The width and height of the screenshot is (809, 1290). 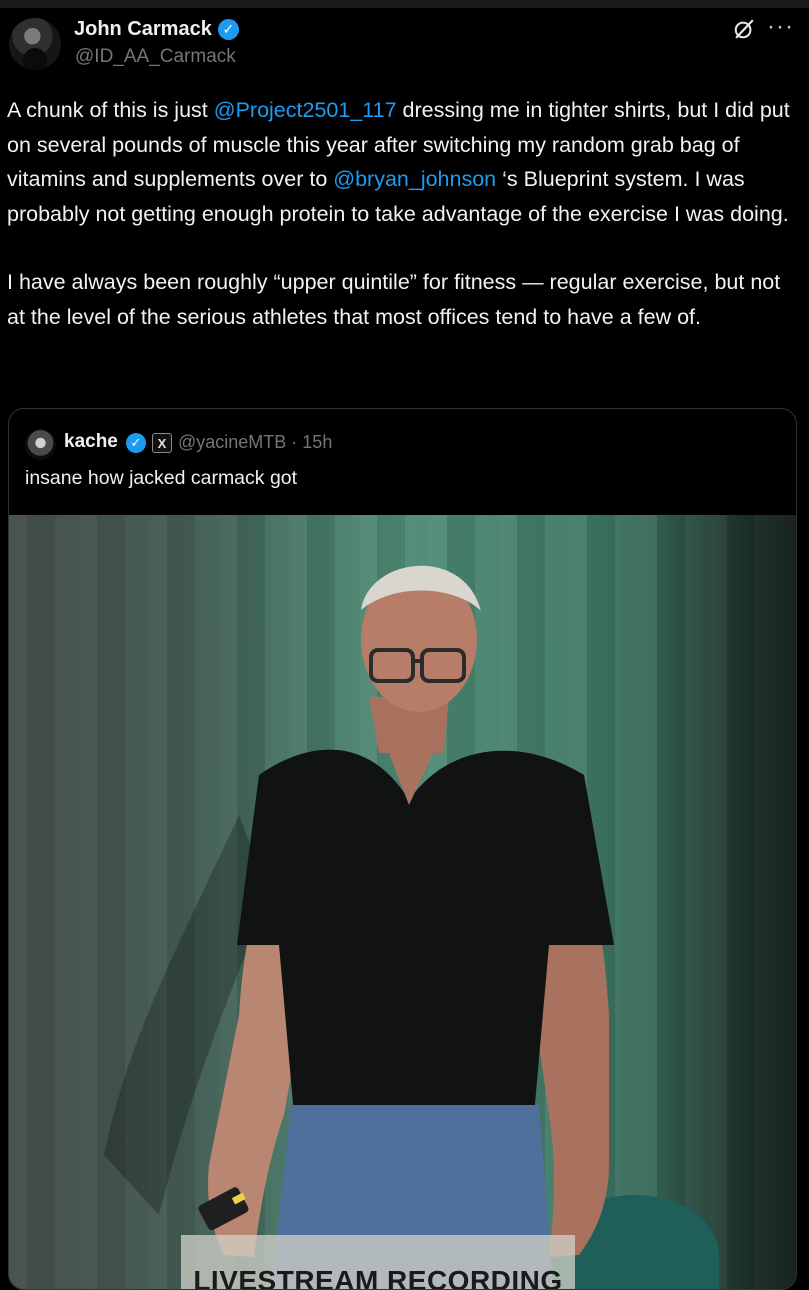 What do you see at coordinates (40, 444) in the screenshot?
I see `quote-avatar` at bounding box center [40, 444].